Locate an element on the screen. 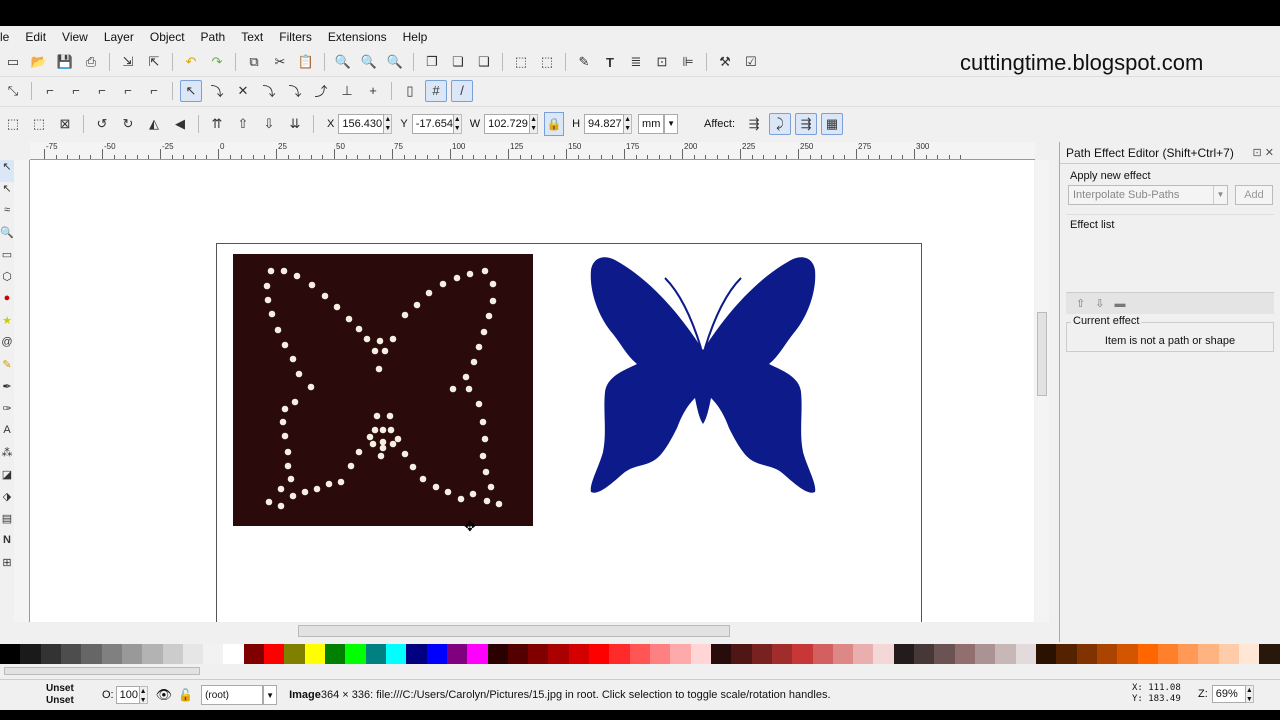 Image resolution: width=1280 pixels, height=720 pixels. lower-icon: ⇩ is located at coordinates (269, 124).